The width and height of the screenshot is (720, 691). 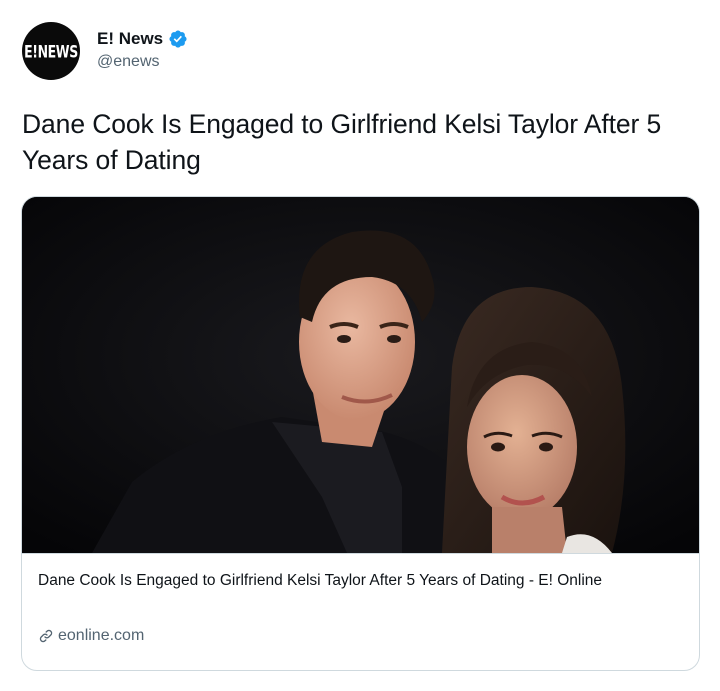 I want to click on display-name: E! News, so click(x=130, y=39).